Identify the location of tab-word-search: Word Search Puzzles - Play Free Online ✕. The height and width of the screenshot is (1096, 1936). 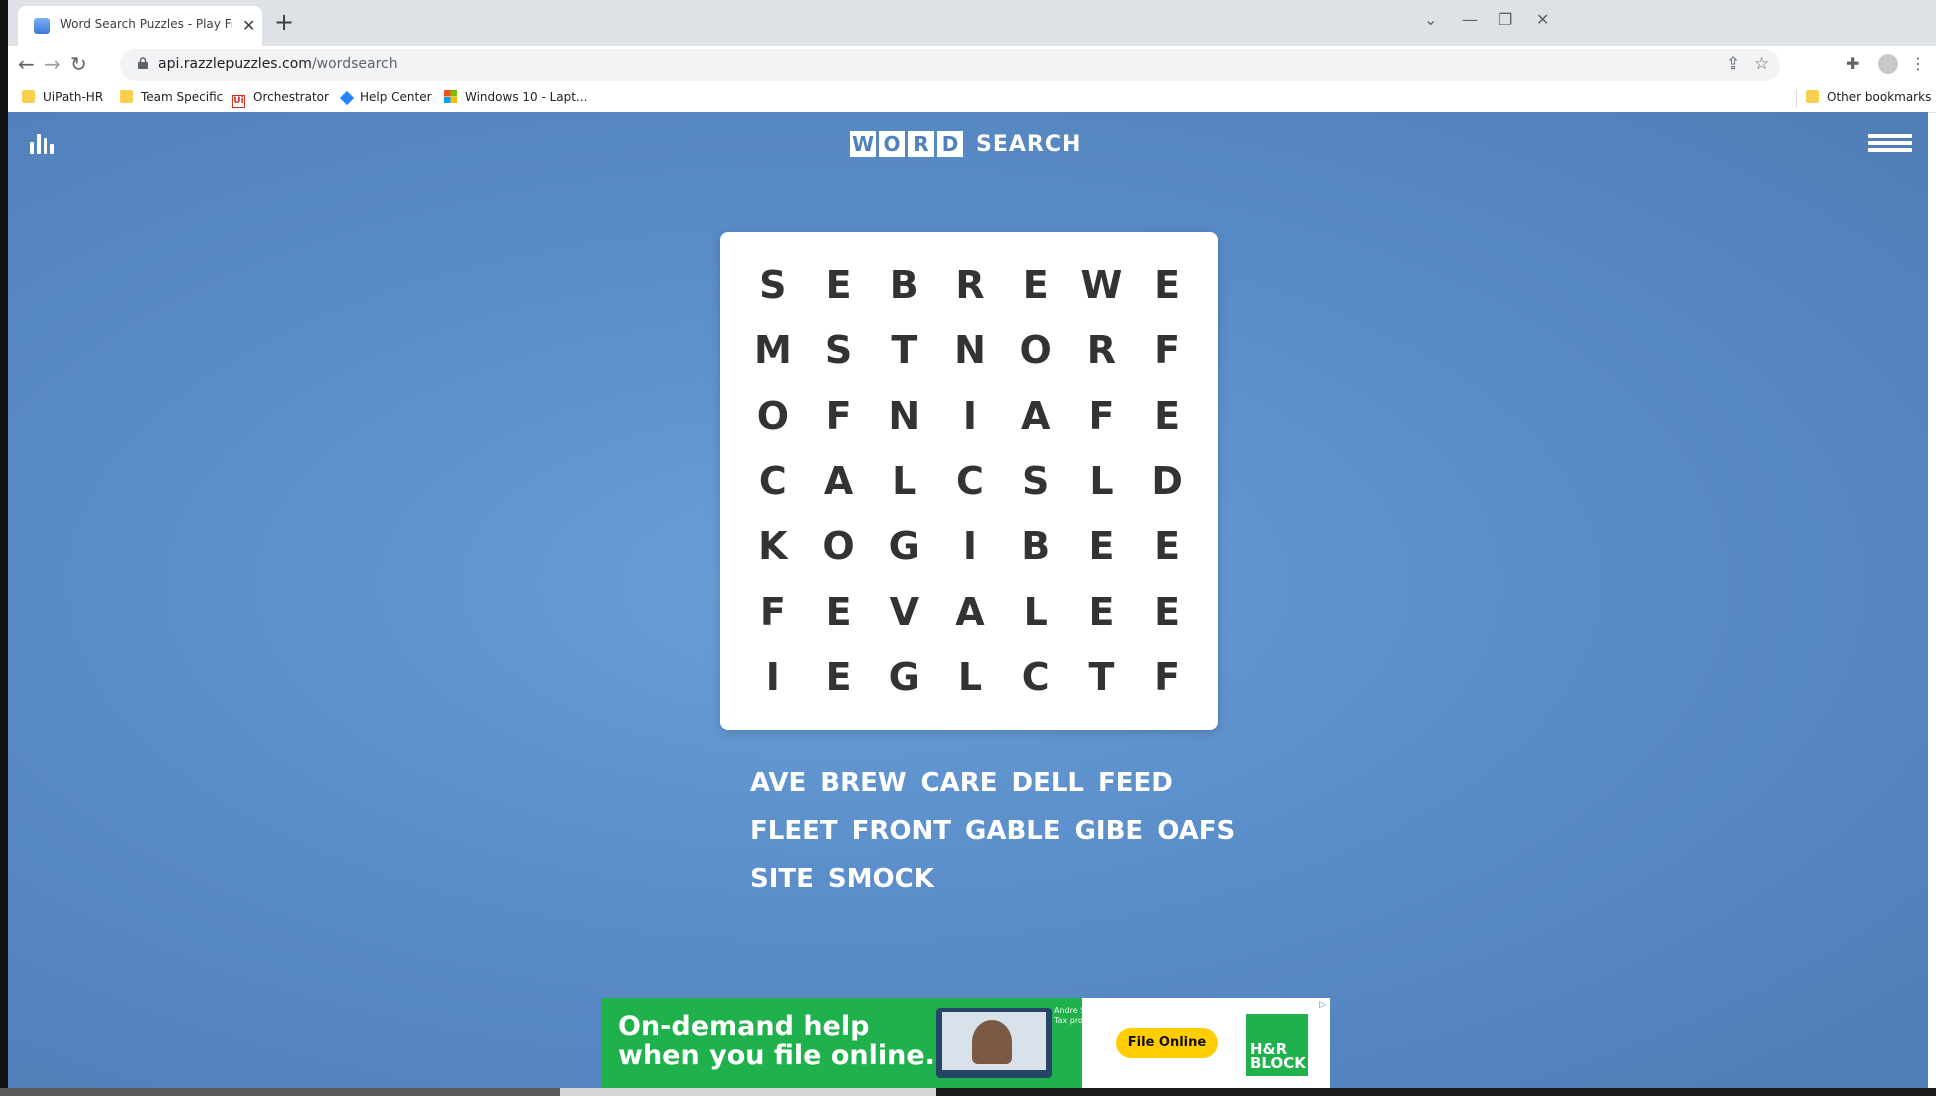
(140, 26).